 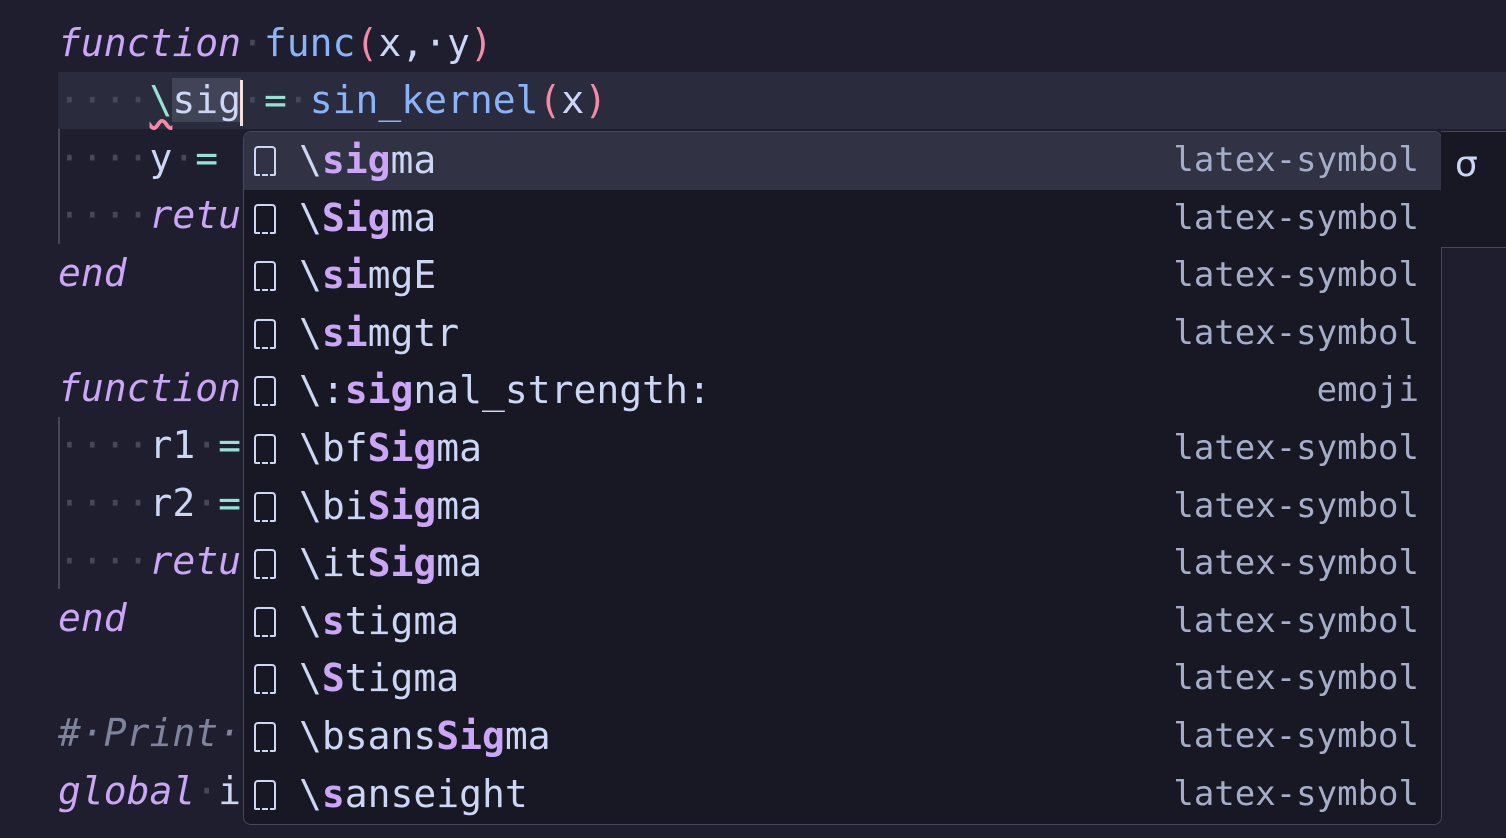 I want to click on suggestion-item: \Sigma latex-symbol, so click(x=842, y=219).